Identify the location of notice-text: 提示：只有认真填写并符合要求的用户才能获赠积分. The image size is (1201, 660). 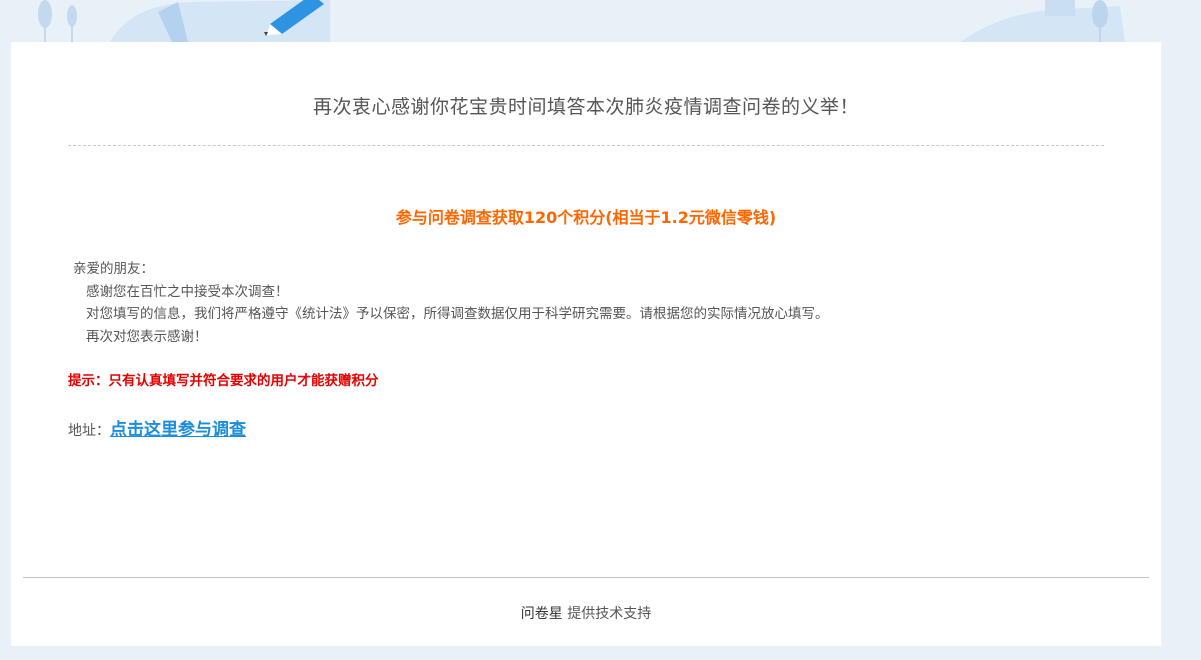
(223, 381).